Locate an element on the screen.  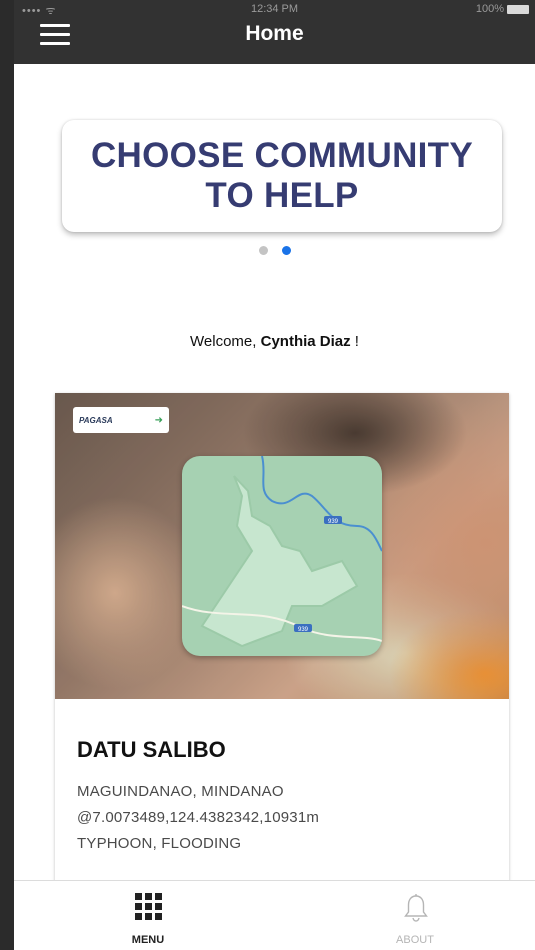
tab-menu: MENU is located at coordinates (148, 915).